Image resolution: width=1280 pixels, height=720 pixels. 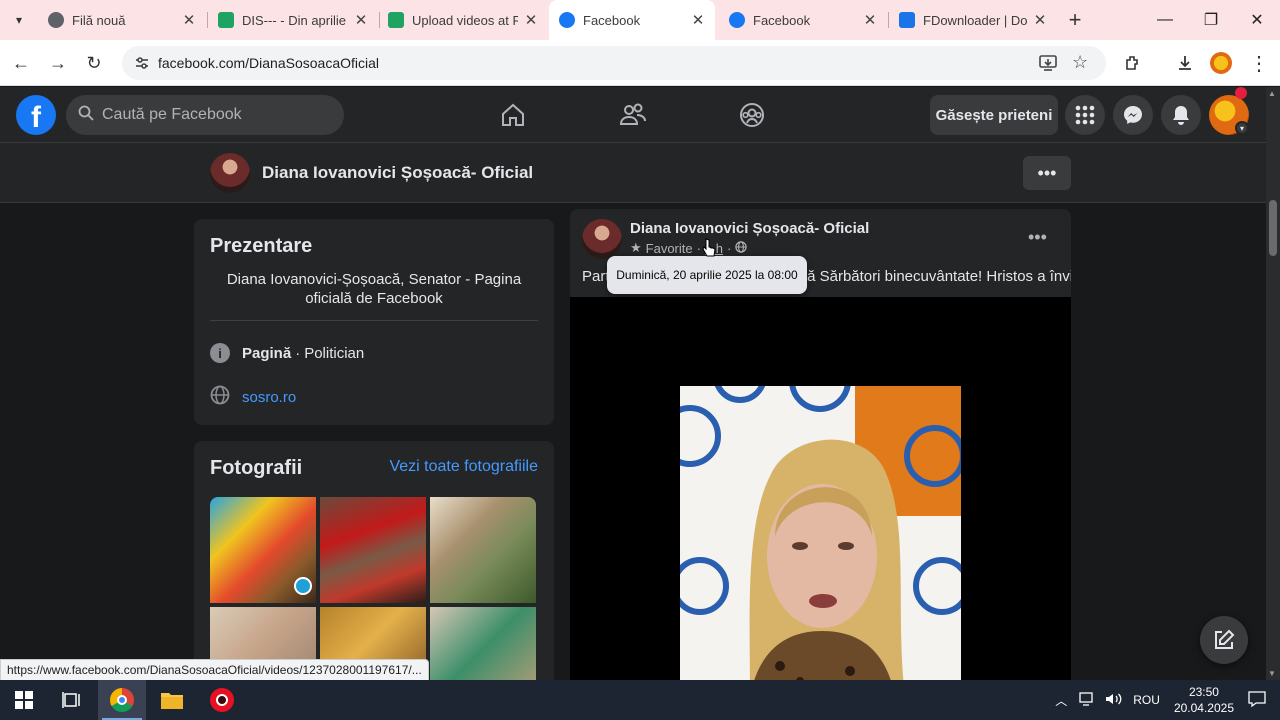 I want to click on browser-tab: DIS--- - Din aprilie ✕, so click(x=293, y=20).